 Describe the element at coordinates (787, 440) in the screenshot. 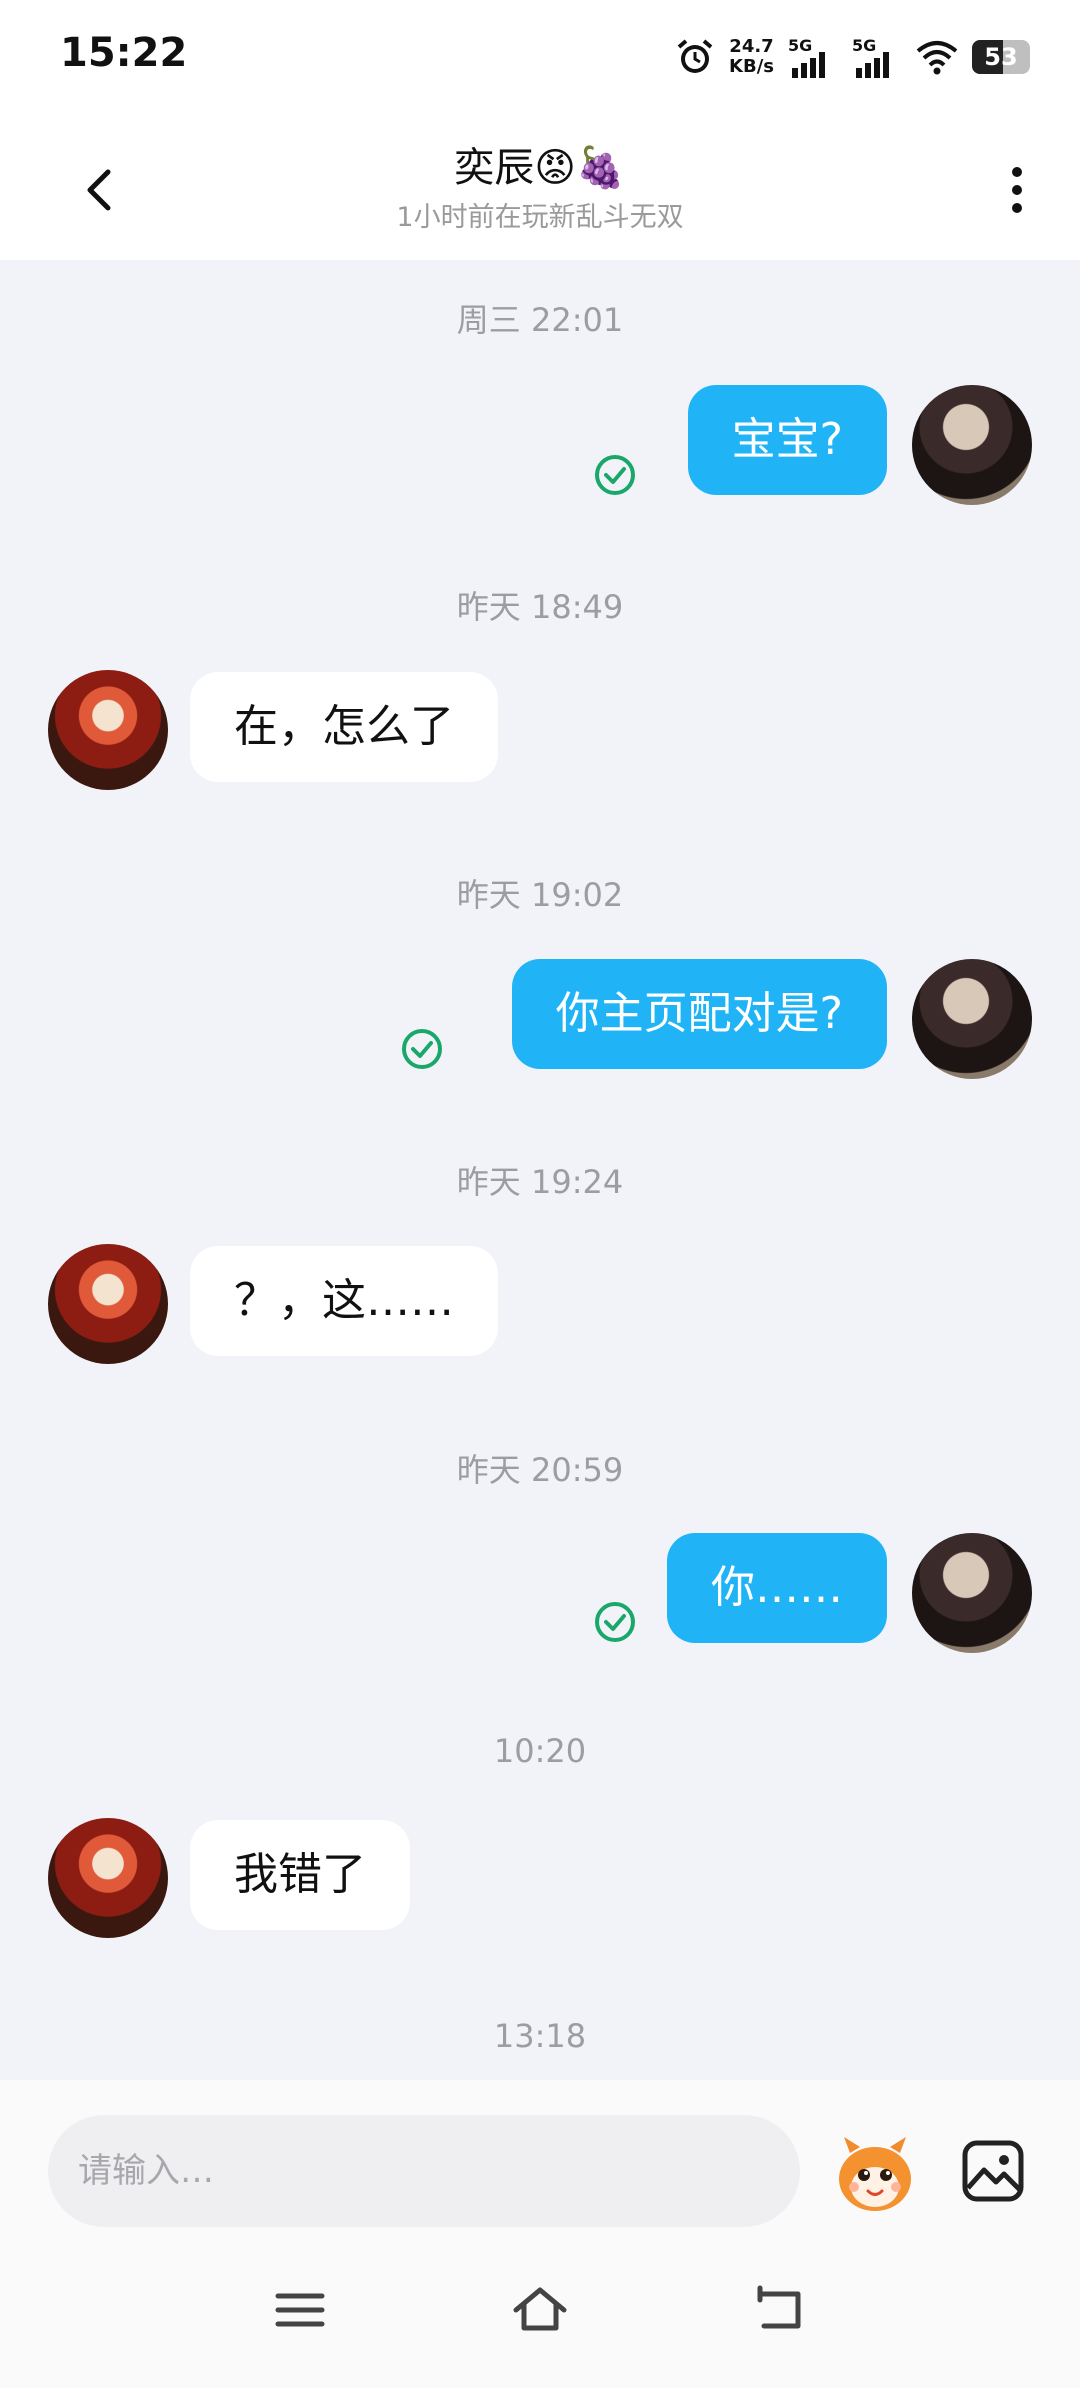

I see `outgoing-message-bubble: 宝宝?` at that location.